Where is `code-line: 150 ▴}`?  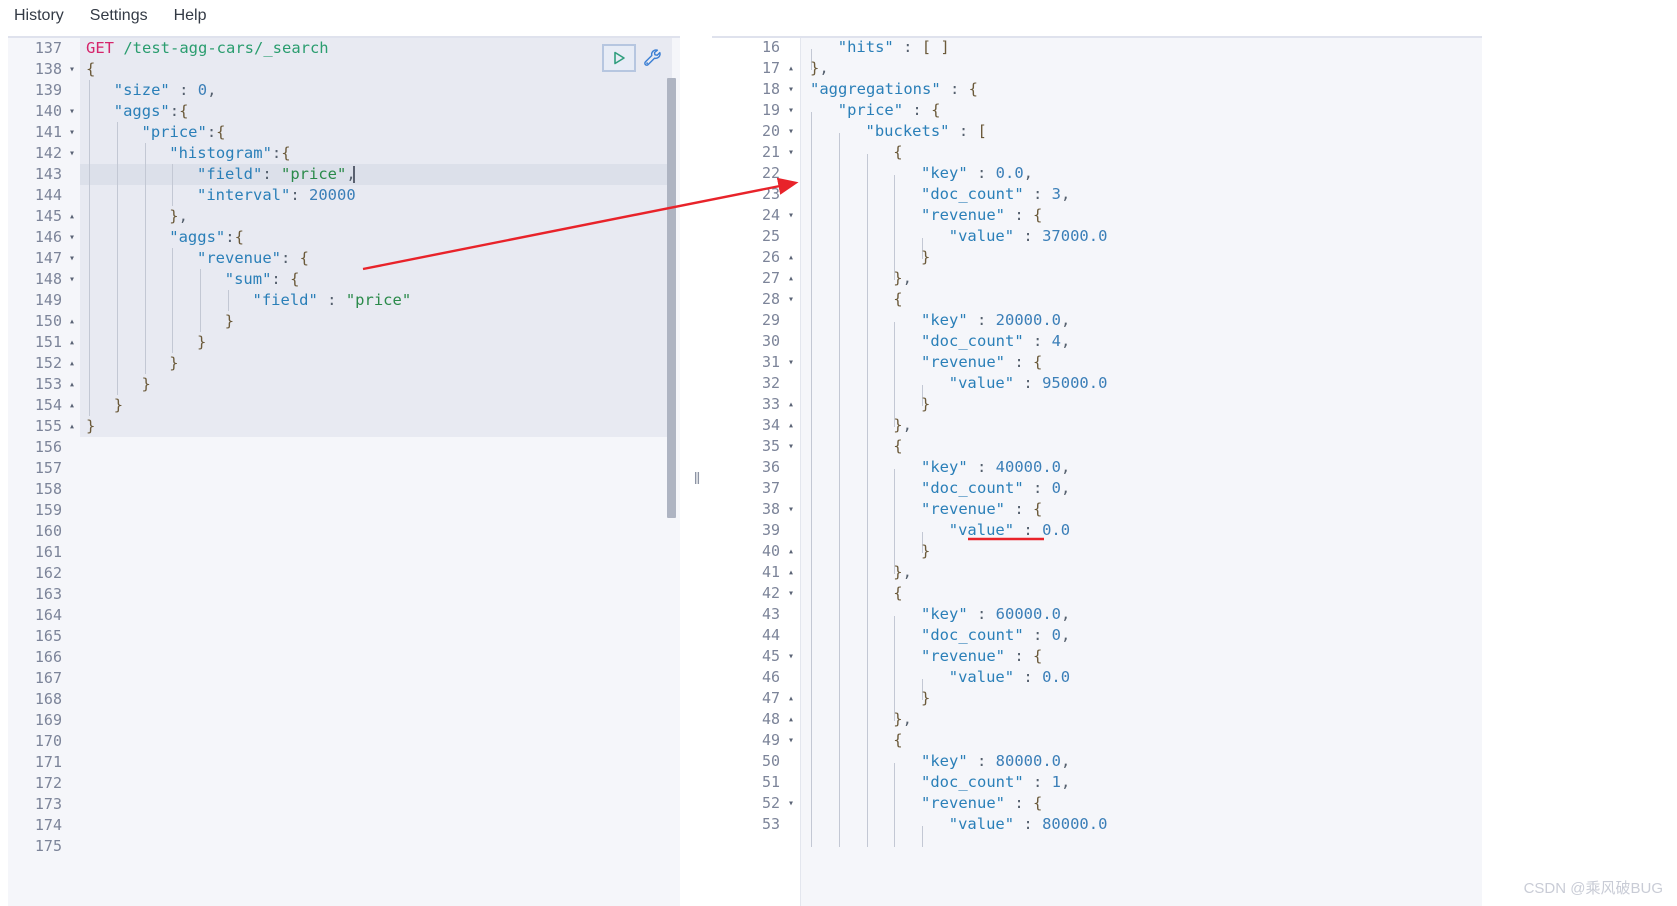
code-line: 150 ▴} is located at coordinates (344, 321).